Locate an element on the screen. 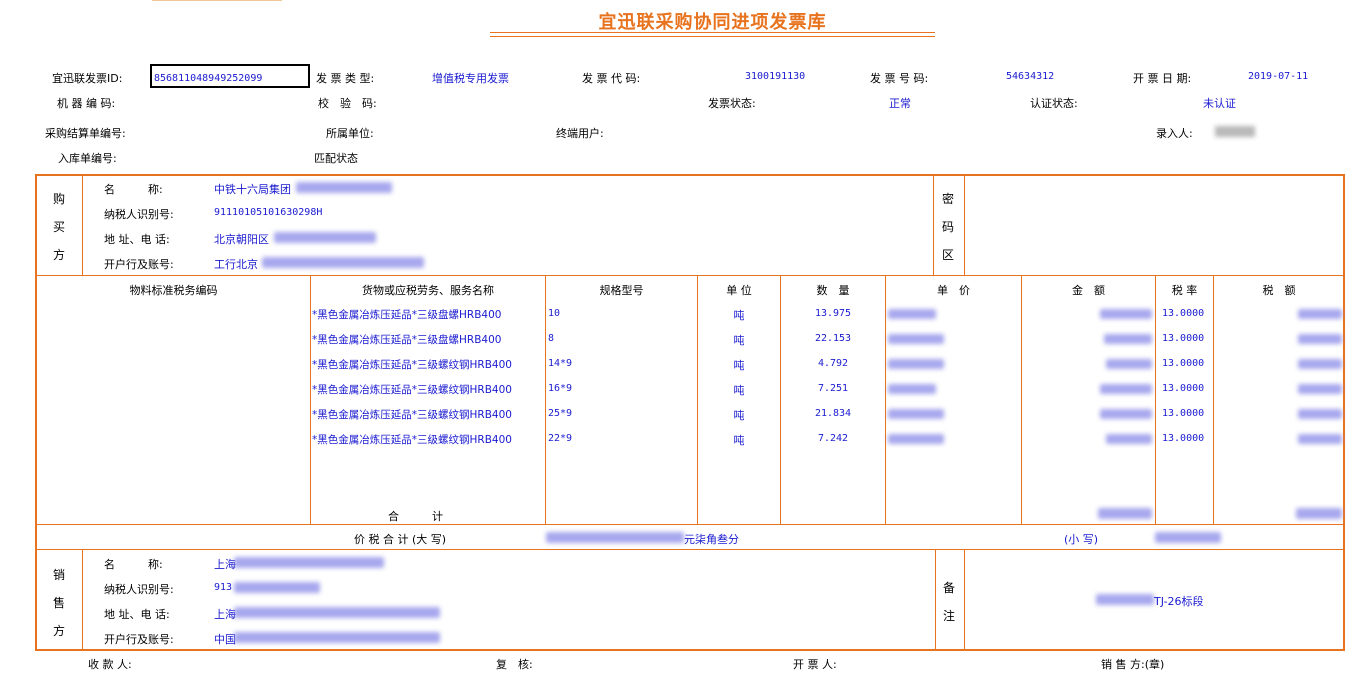  footer-seller-seal-label: 销 售 方:(章) is located at coordinates (1133, 664).